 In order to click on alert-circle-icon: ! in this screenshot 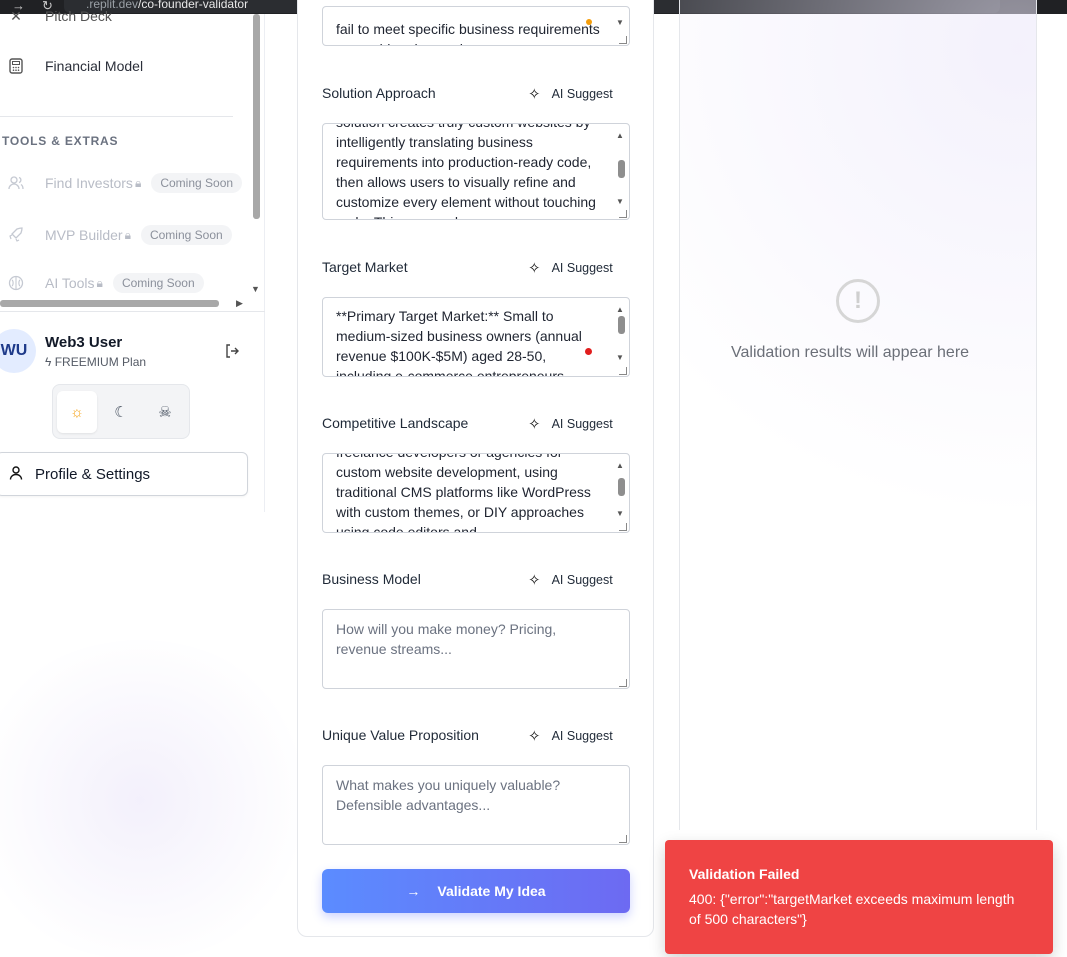, I will do `click(858, 301)`.